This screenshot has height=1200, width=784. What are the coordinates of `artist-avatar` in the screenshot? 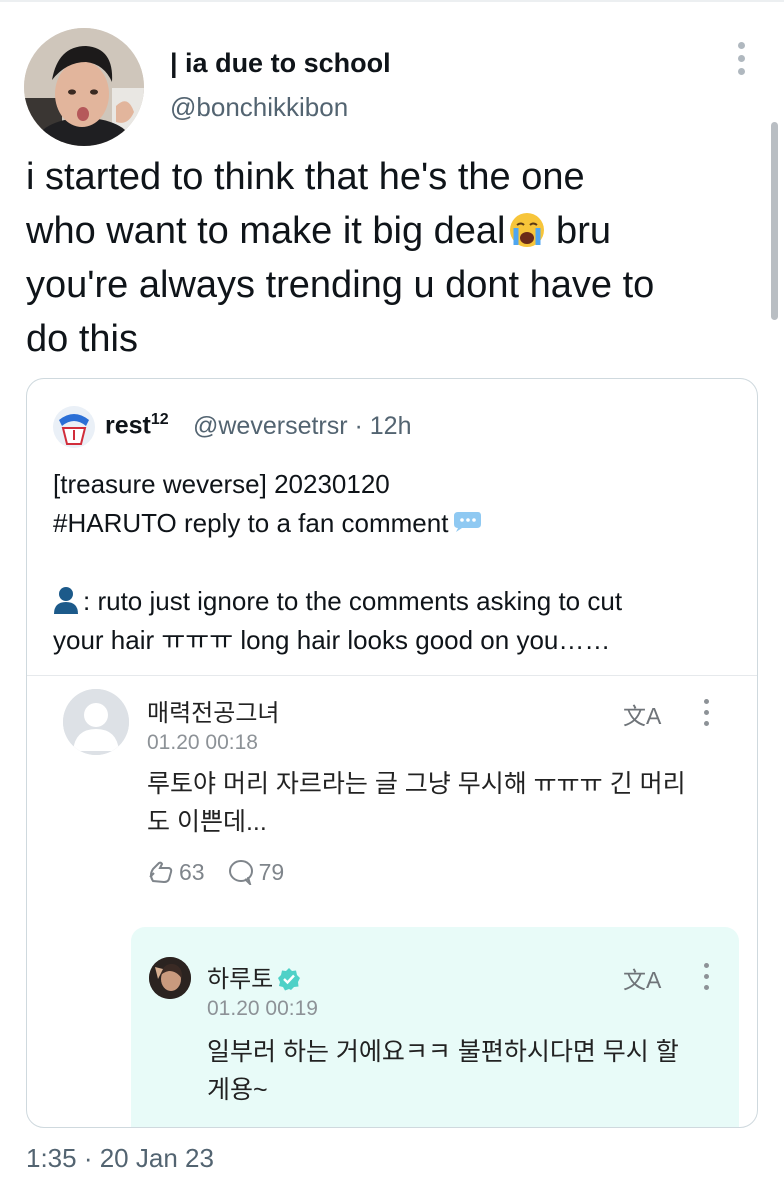 It's located at (170, 978).